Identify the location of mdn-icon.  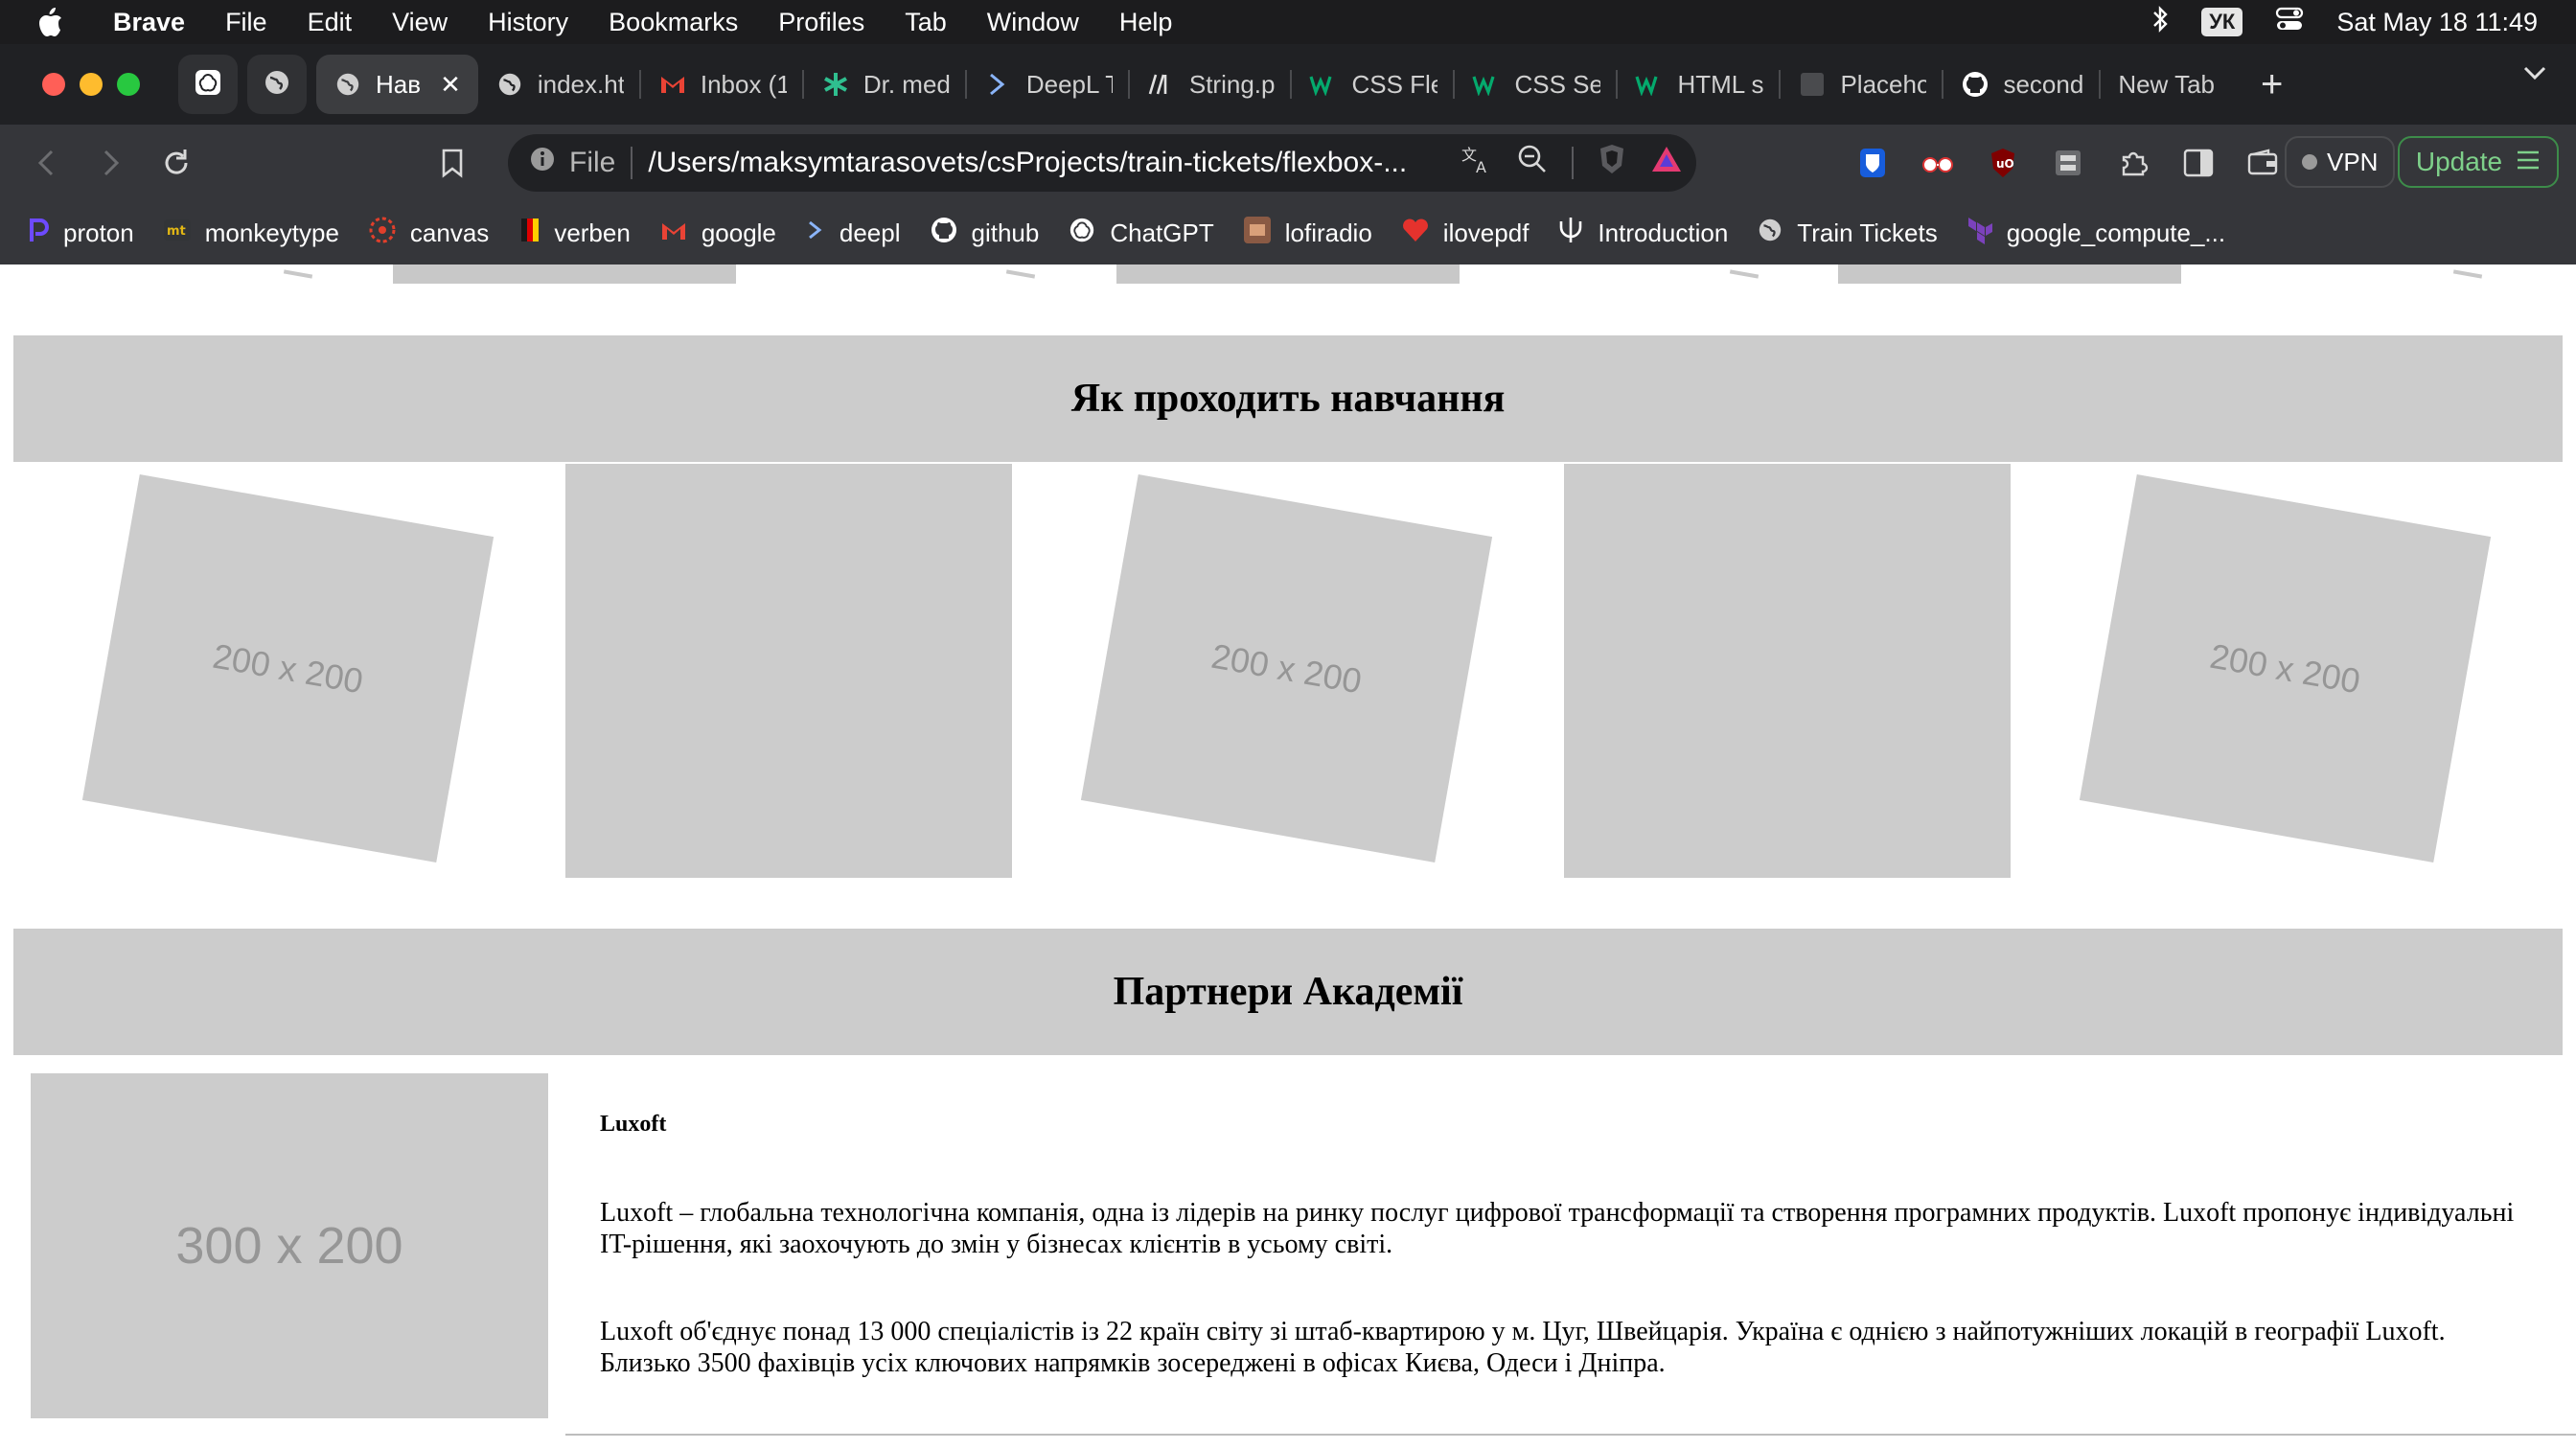
(1161, 85).